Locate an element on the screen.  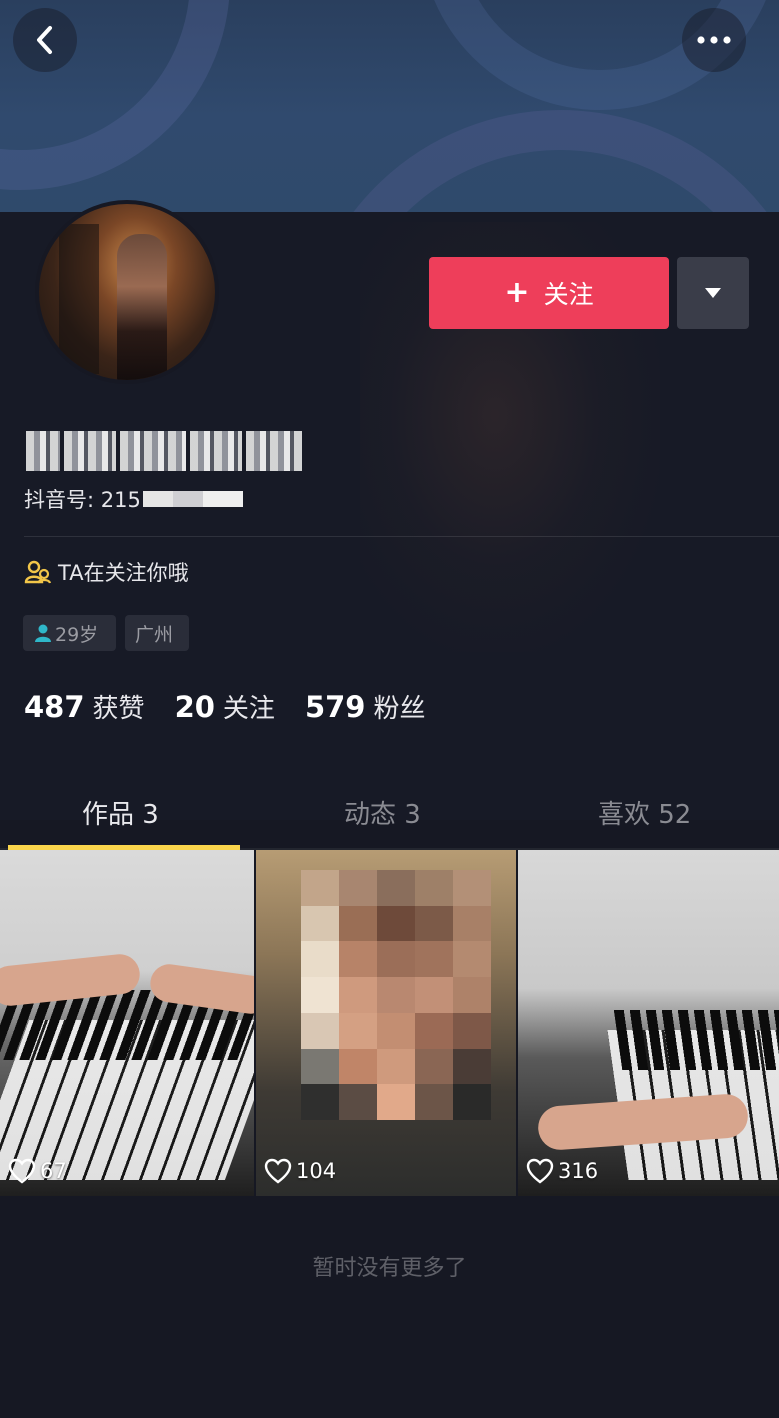
douyin-id-text: 抖音号: 215 is located at coordinates (82, 500).